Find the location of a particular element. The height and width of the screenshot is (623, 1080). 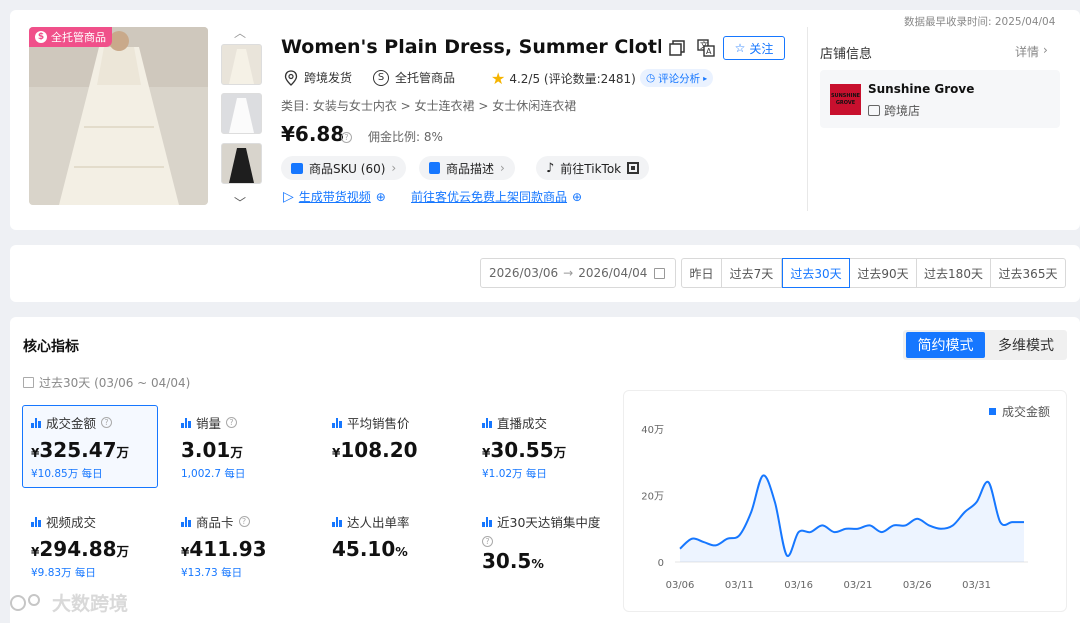

mode-multi-button: 多维模式 is located at coordinates (1026, 345).